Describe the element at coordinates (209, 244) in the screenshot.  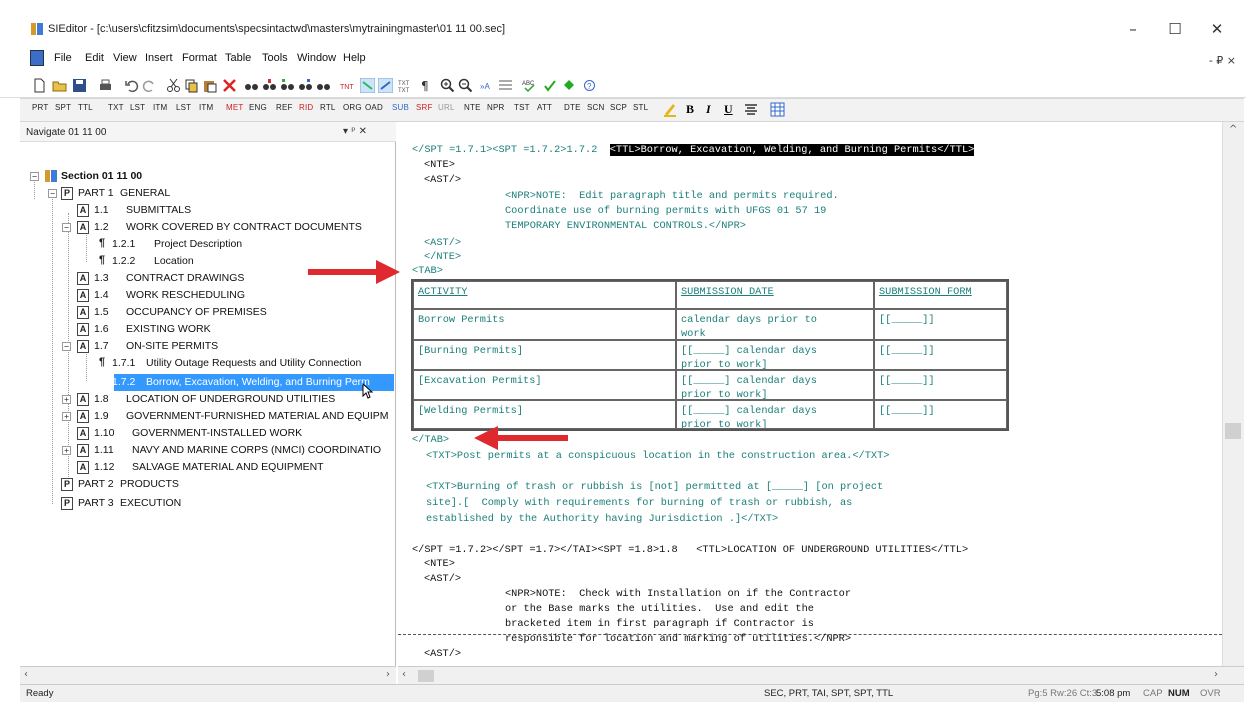
I see `tree-node-1-2-1: ¶ 1.2.1 Project Description` at that location.